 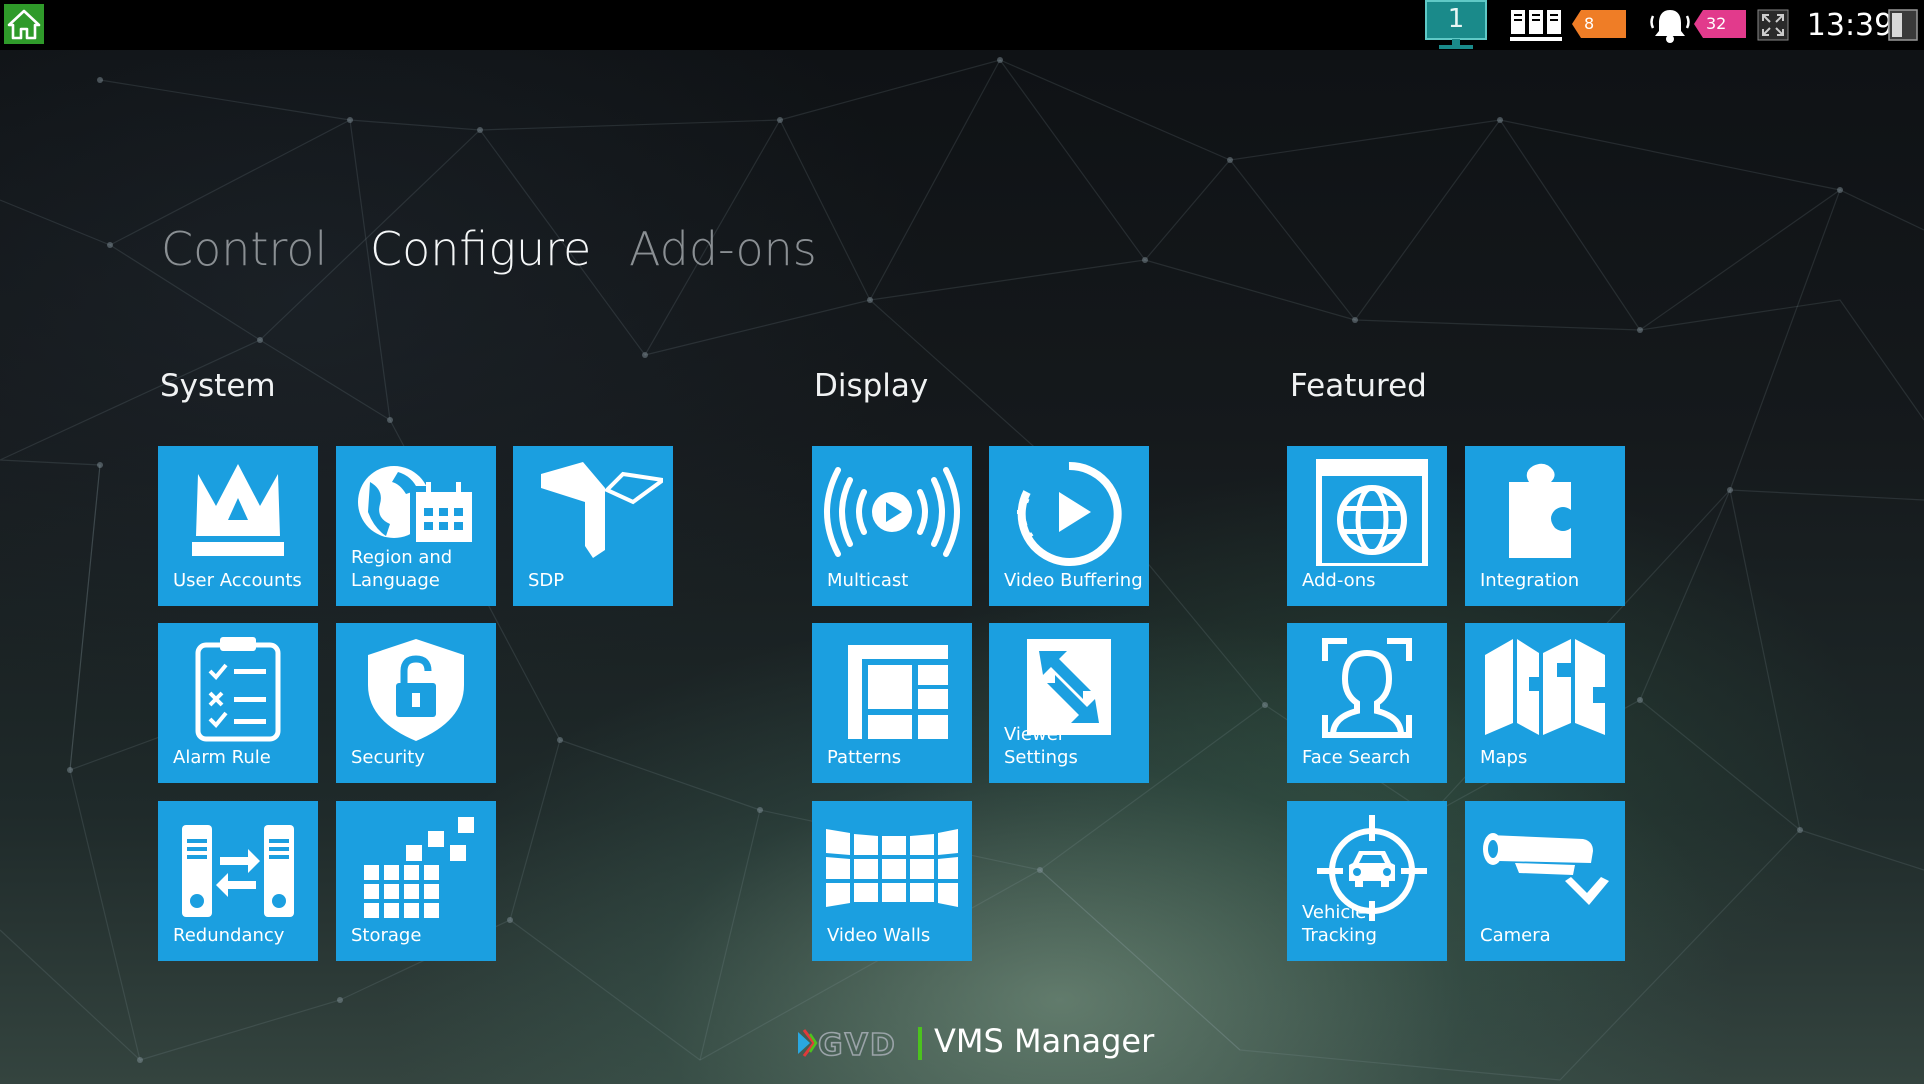 What do you see at coordinates (864, 757) in the screenshot?
I see `tile-label: Patterns` at bounding box center [864, 757].